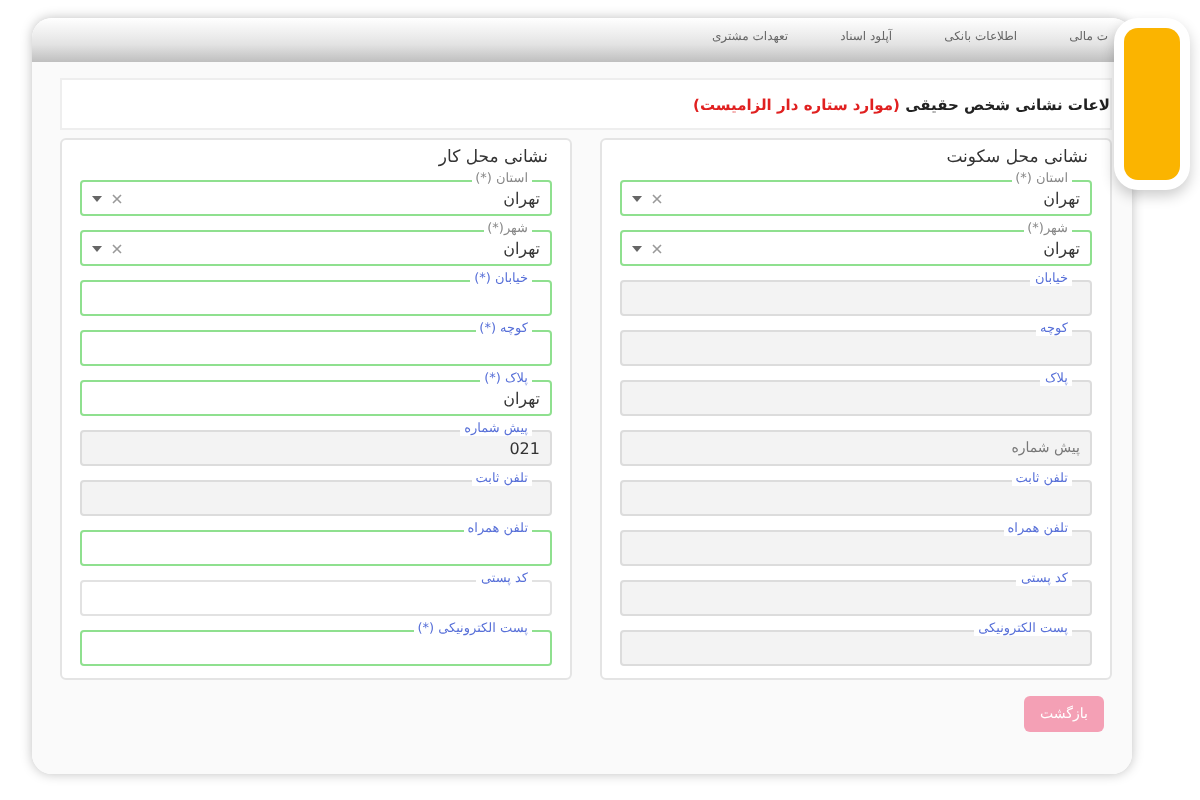  What do you see at coordinates (493, 158) in the screenshot?
I see `panel-title: نشانی محل کار` at bounding box center [493, 158].